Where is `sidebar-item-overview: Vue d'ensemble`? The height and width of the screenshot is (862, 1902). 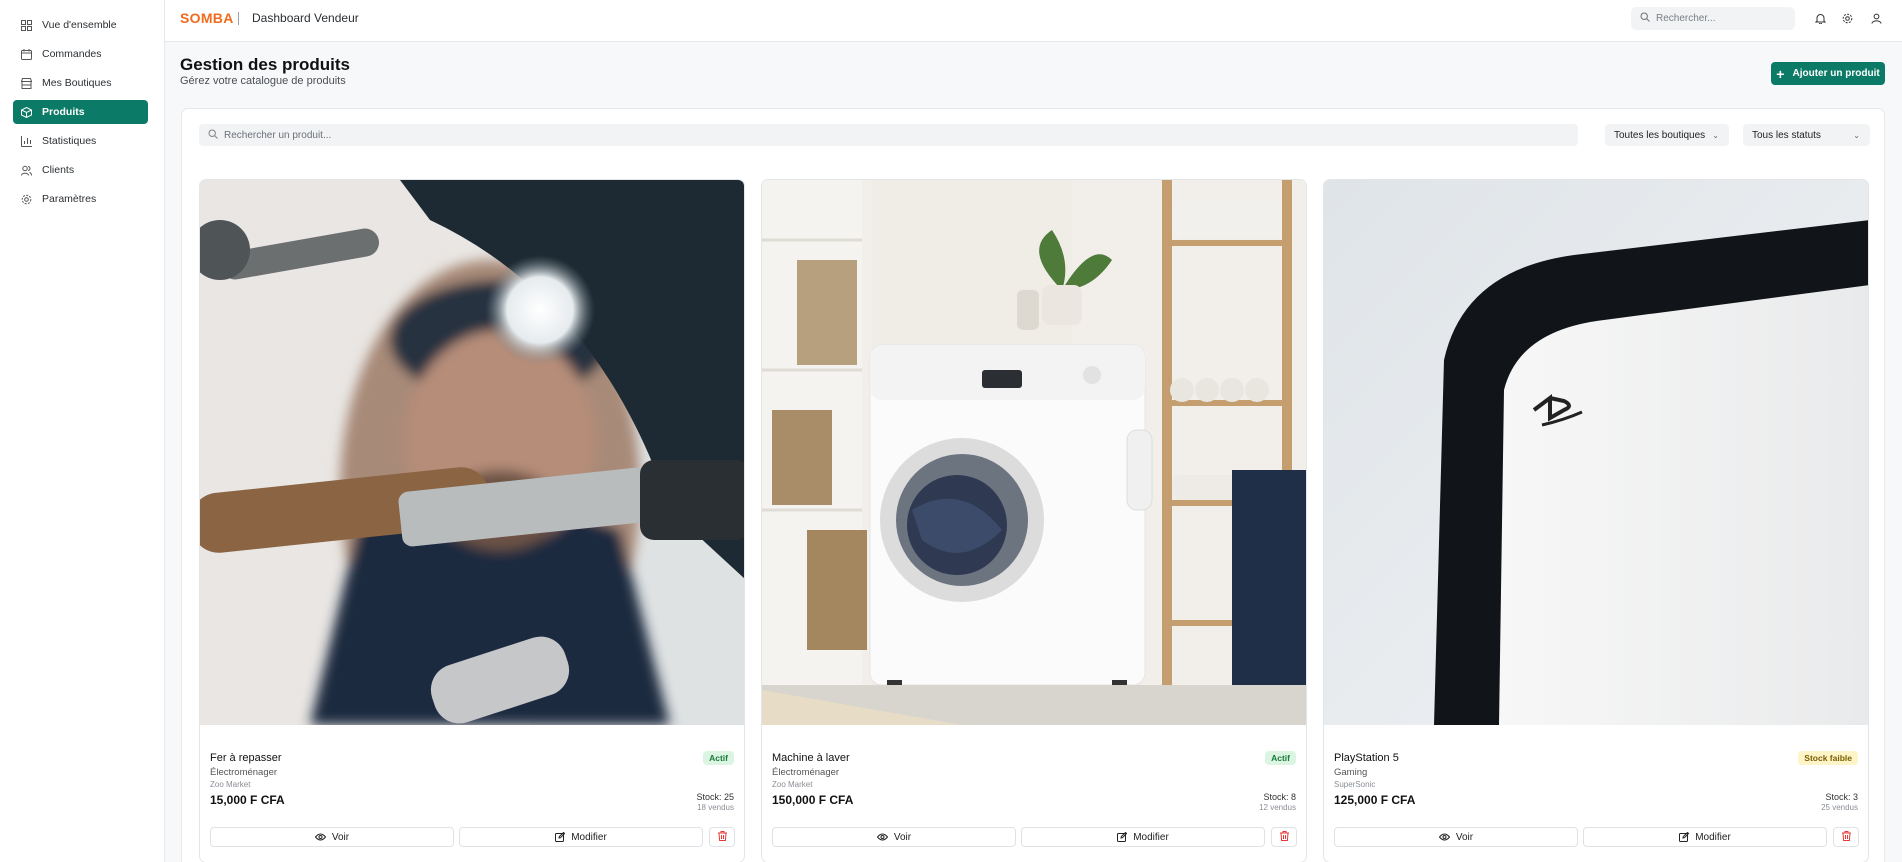
sidebar-item-overview: Vue d'ensemble is located at coordinates (80, 25).